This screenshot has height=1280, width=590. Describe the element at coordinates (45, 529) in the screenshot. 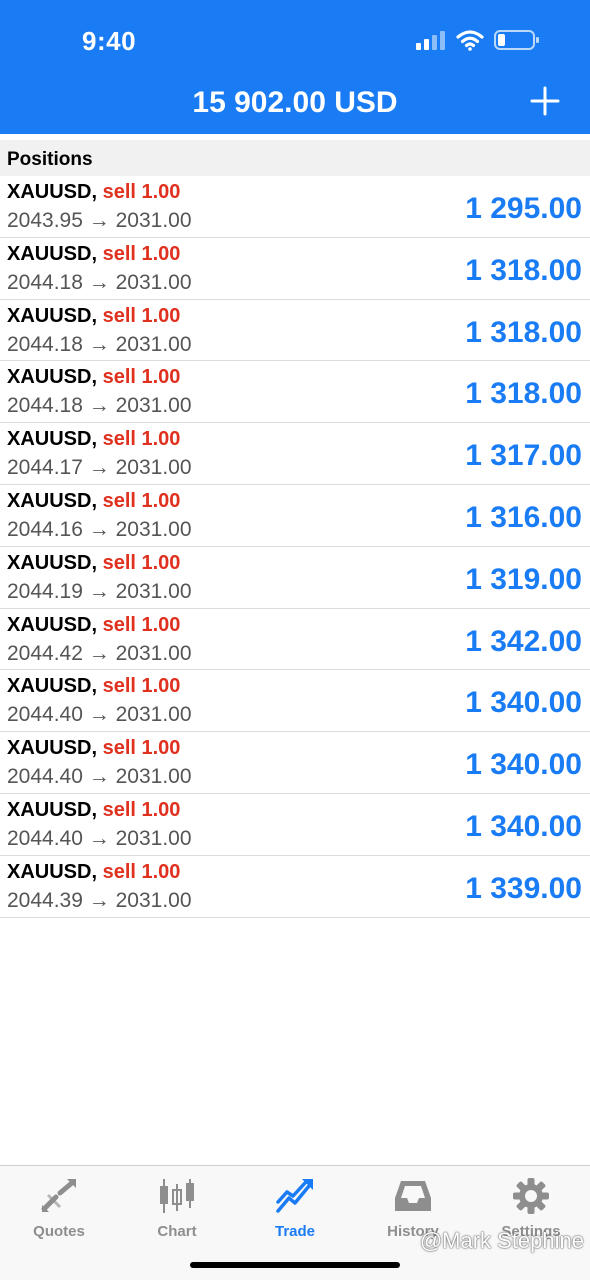

I see `open-price: 2044.16` at that location.